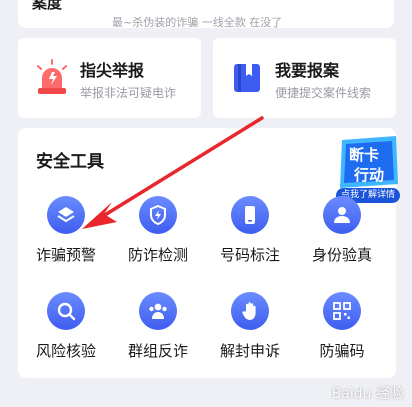  I want to click on top-card-title: 案度, so click(47, 6).